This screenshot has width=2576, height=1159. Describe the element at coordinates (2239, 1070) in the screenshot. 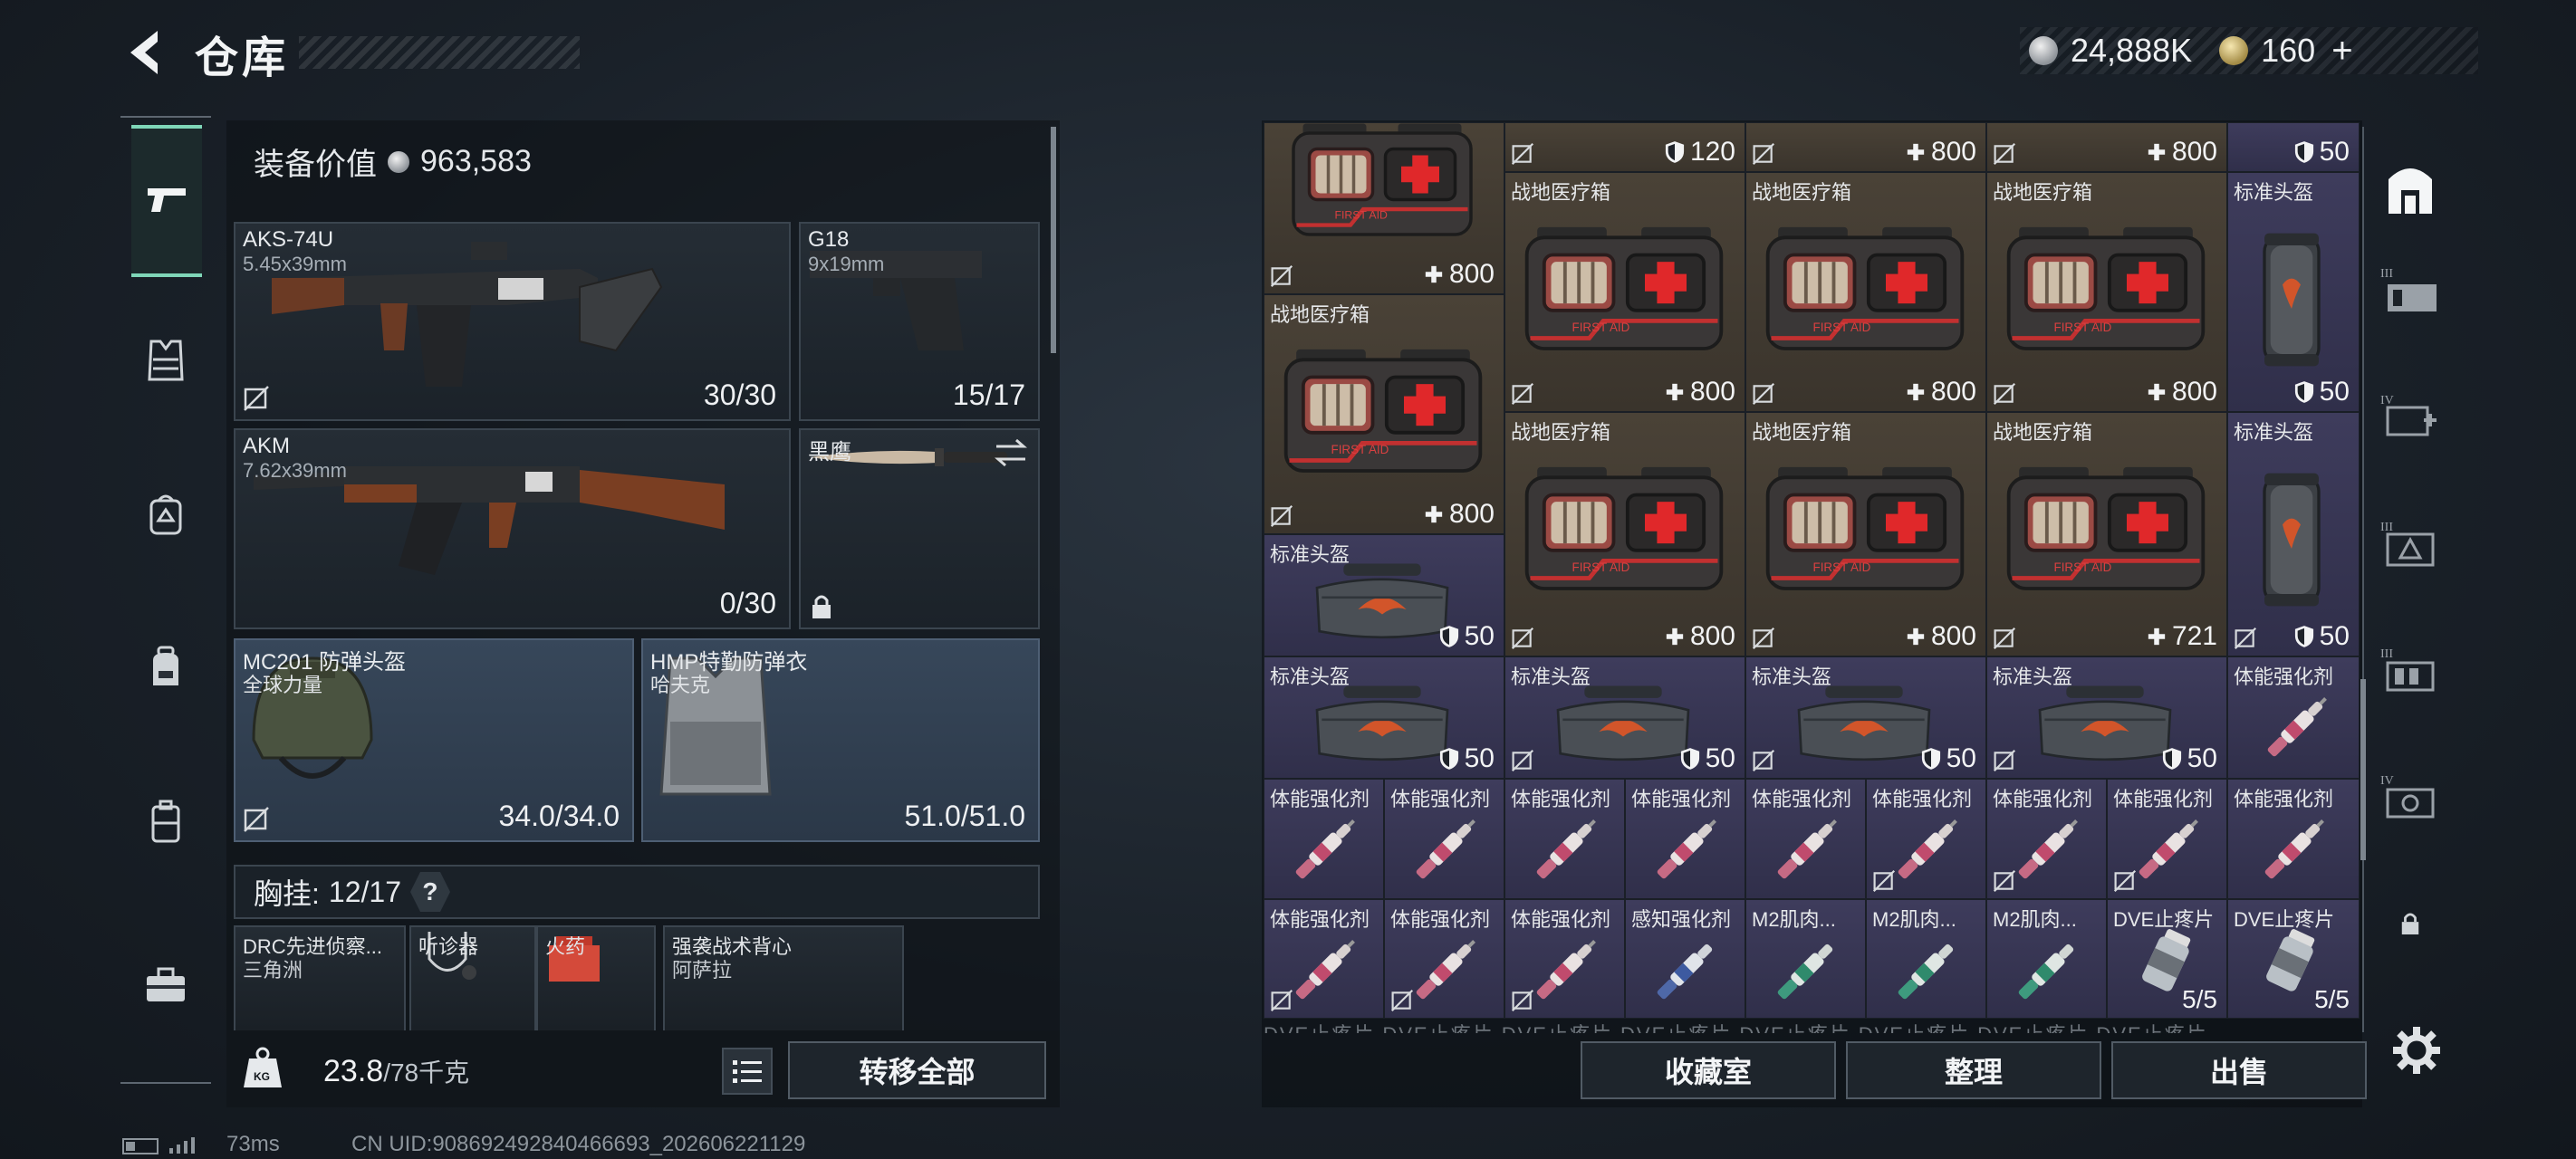

I see `sell-button: 出售` at that location.